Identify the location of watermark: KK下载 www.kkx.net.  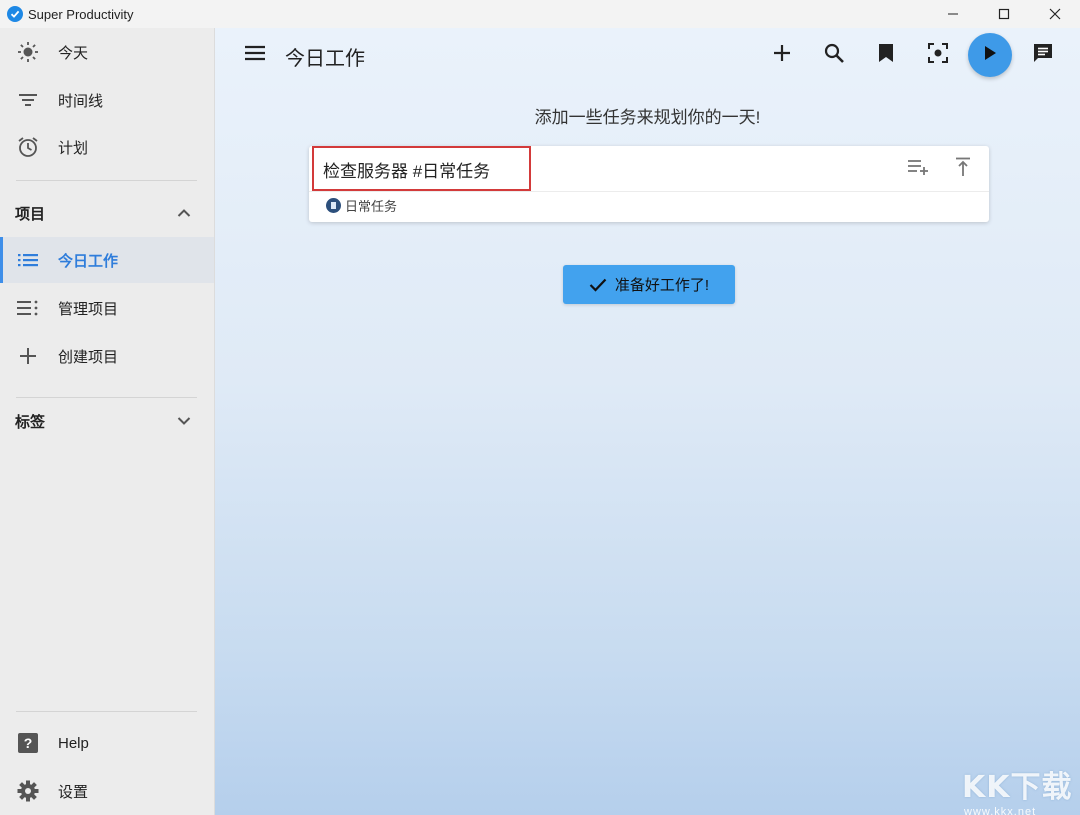
(1019, 788).